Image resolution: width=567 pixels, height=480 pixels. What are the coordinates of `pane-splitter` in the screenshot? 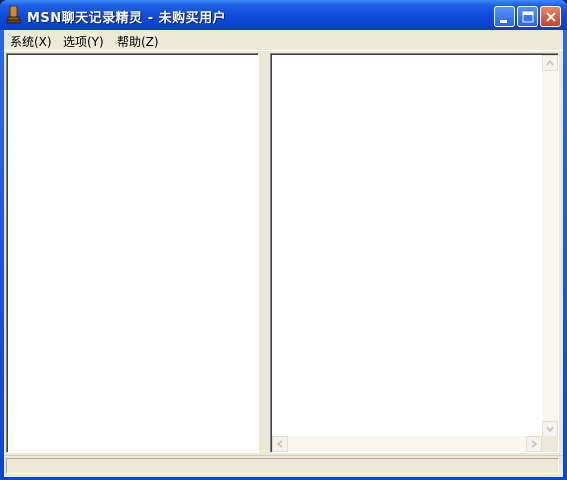 It's located at (265, 253).